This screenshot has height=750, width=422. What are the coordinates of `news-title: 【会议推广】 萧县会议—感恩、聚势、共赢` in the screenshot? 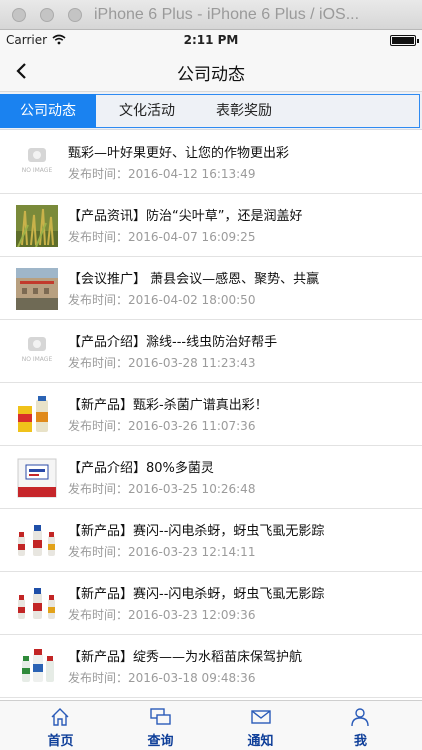 It's located at (194, 279).